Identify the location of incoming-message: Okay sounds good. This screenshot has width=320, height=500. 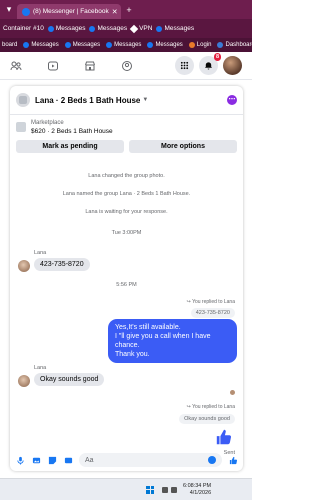
(69, 379).